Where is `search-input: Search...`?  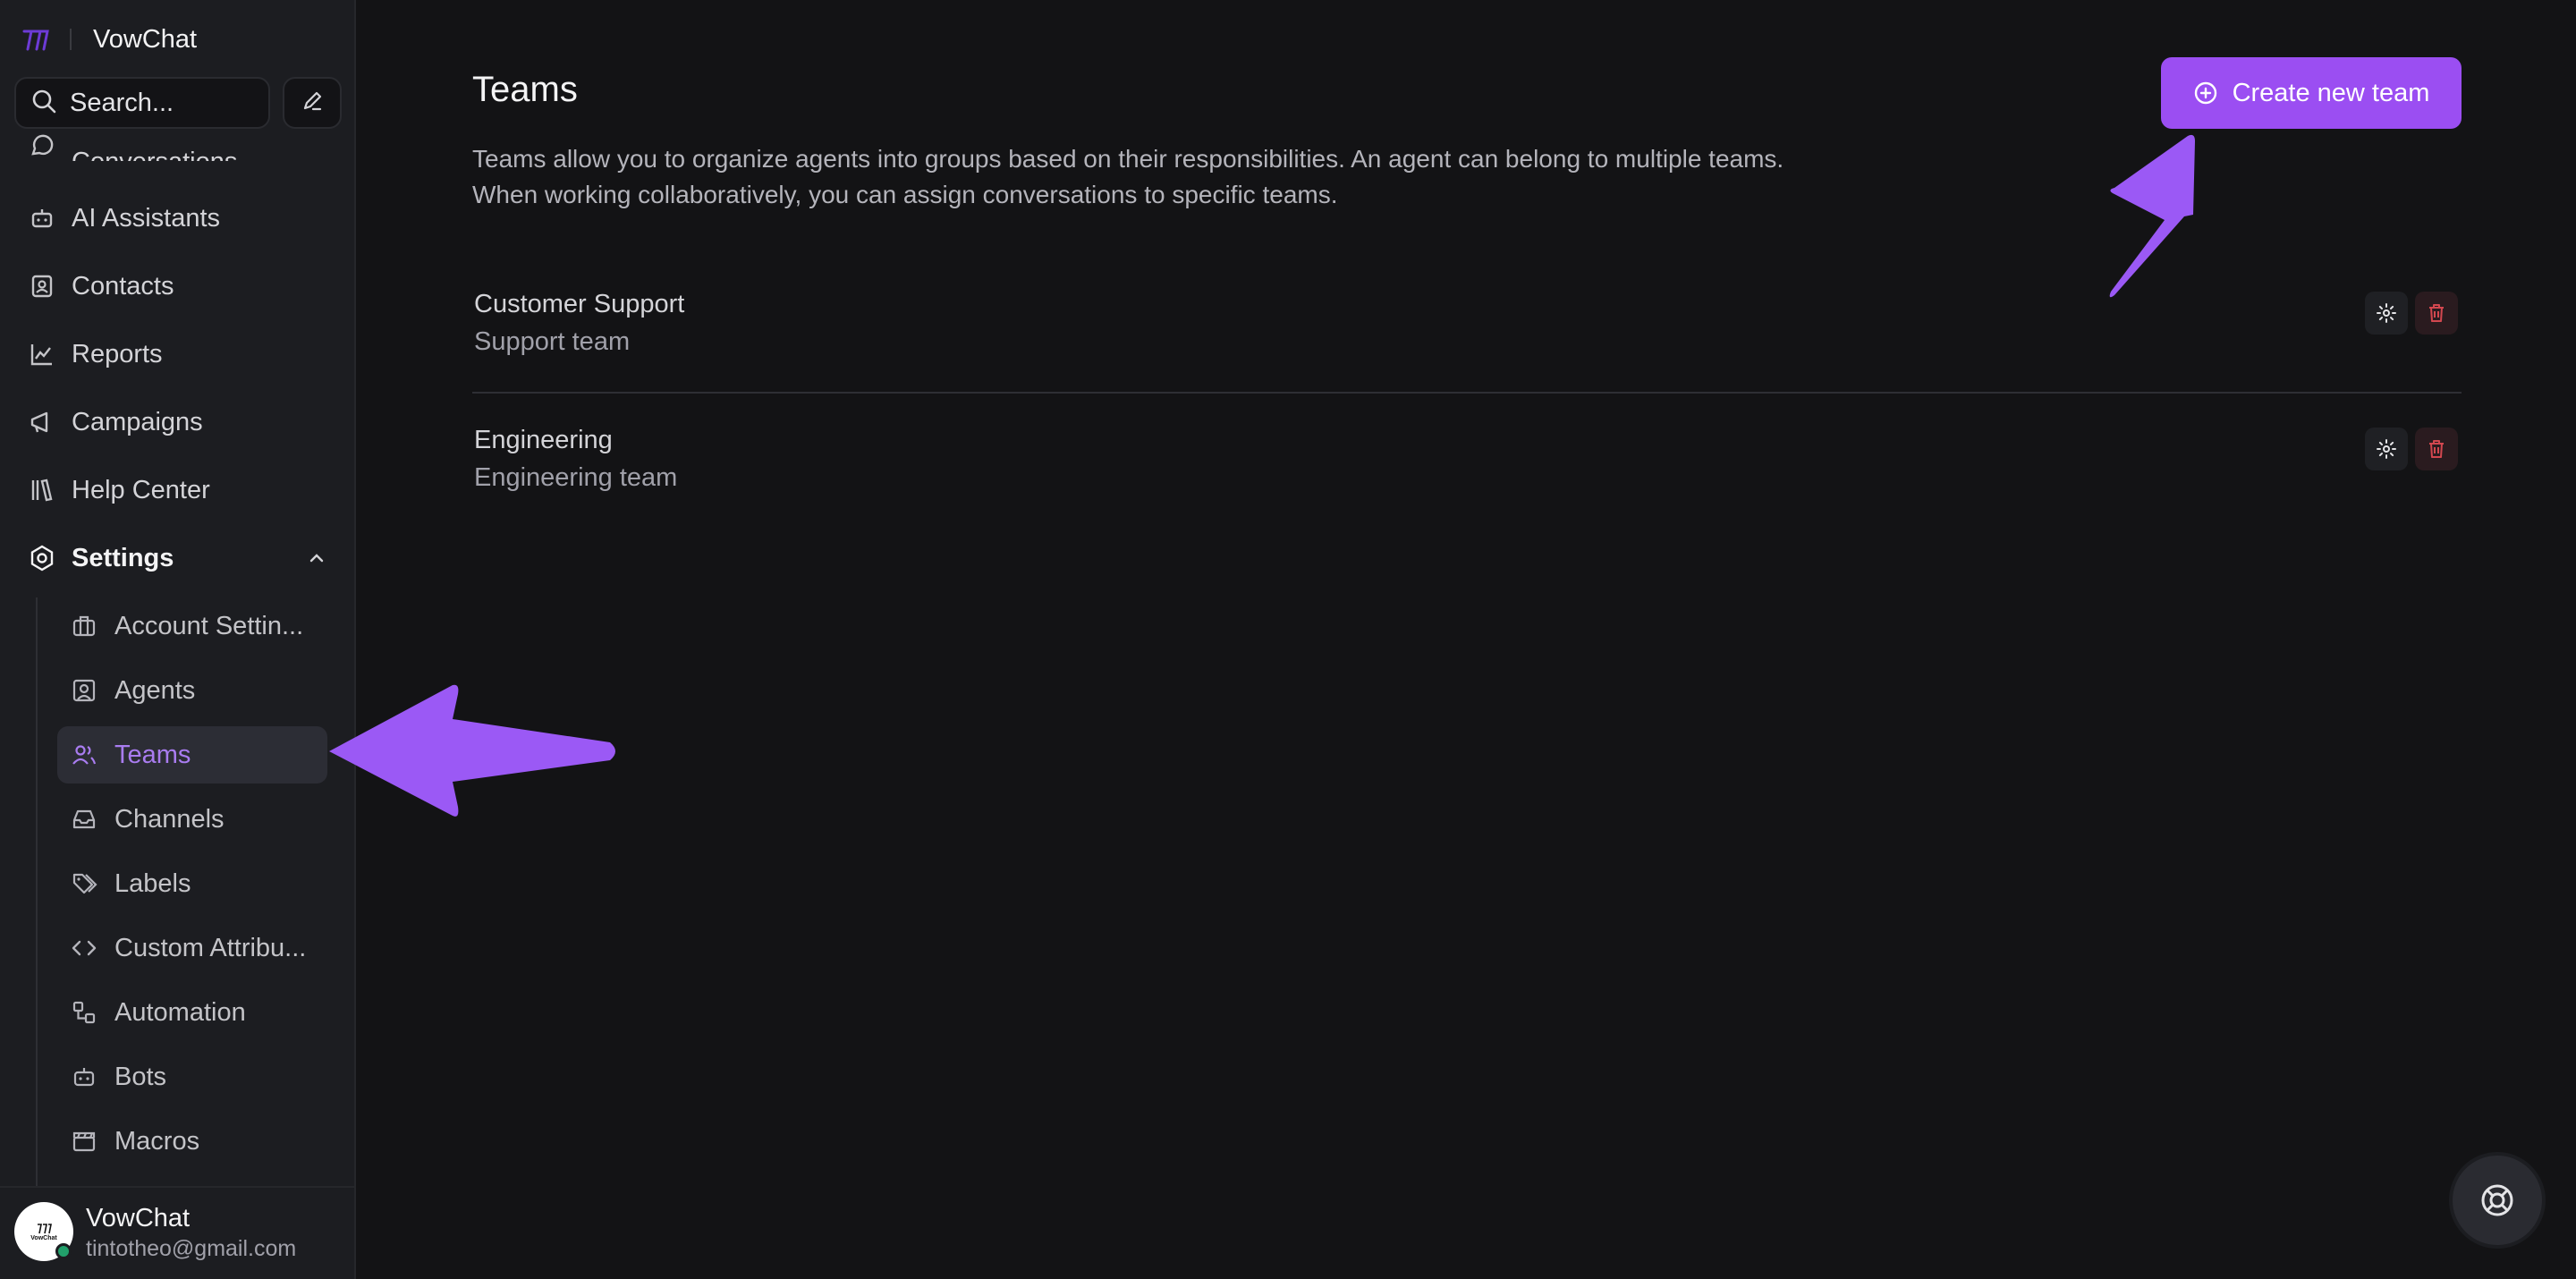
search-input: Search... is located at coordinates (142, 103).